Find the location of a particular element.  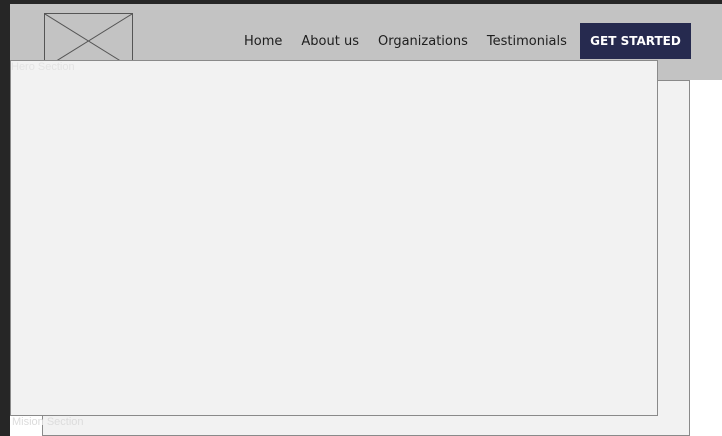

our-team-button: OUR TEAM is located at coordinates (300, 332).